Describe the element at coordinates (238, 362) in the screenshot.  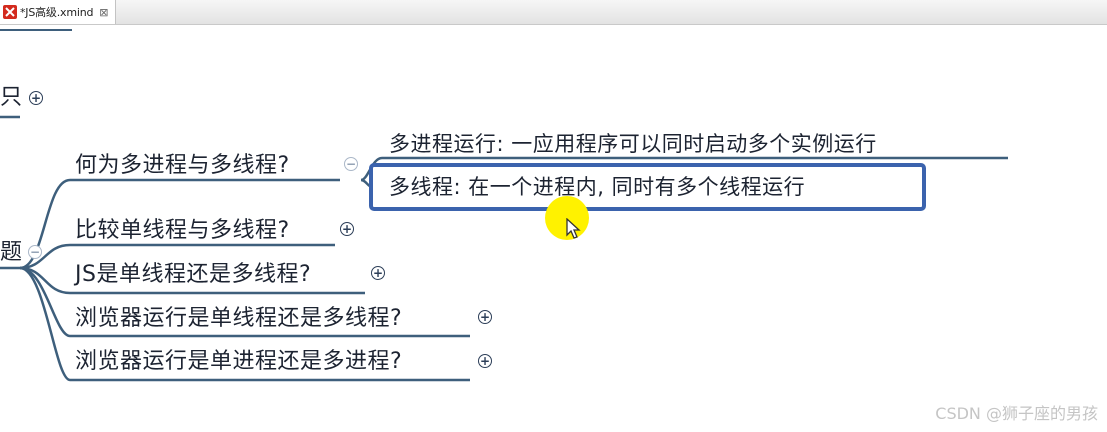
I see `topic-browser-process: 浏览器运行是单进程还是多进程?` at that location.